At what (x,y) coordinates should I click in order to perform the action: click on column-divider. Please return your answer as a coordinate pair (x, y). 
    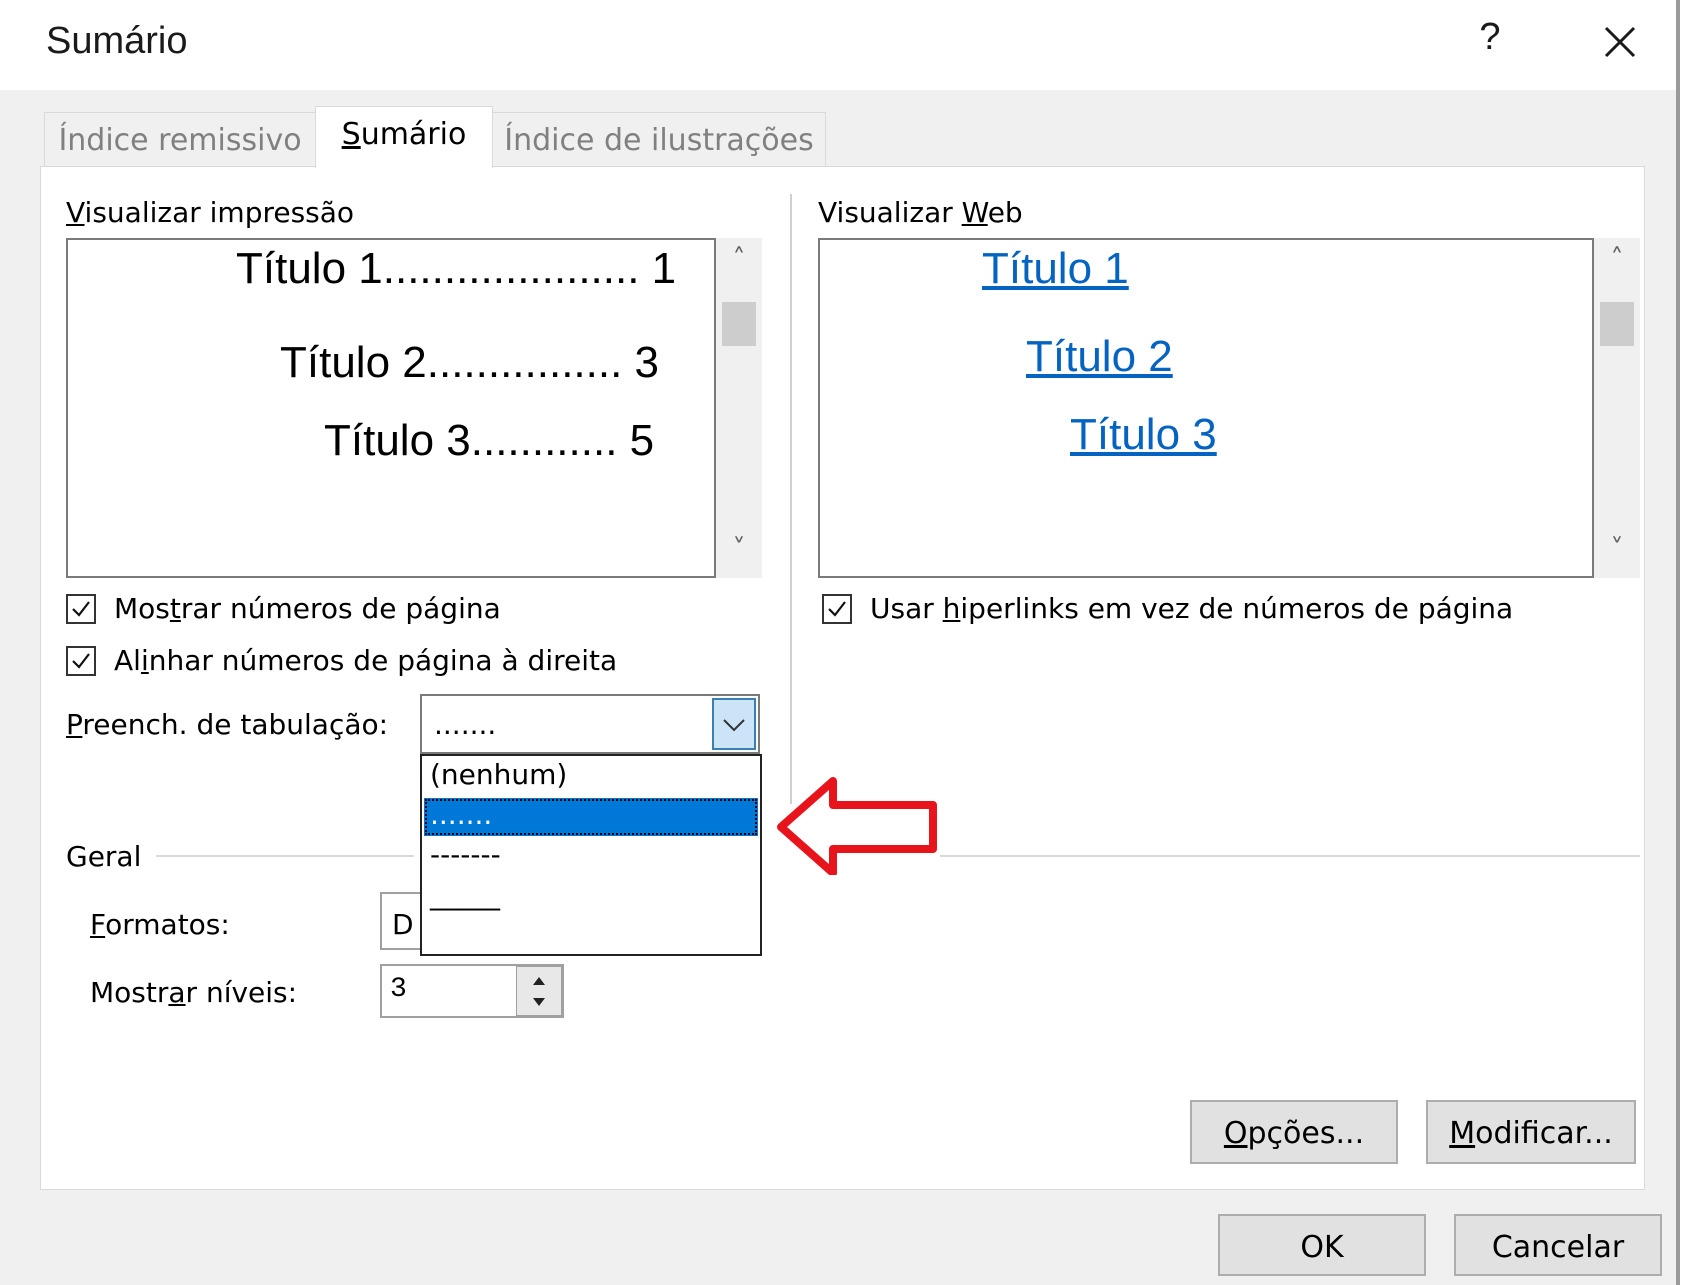
    Looking at the image, I should click on (791, 499).